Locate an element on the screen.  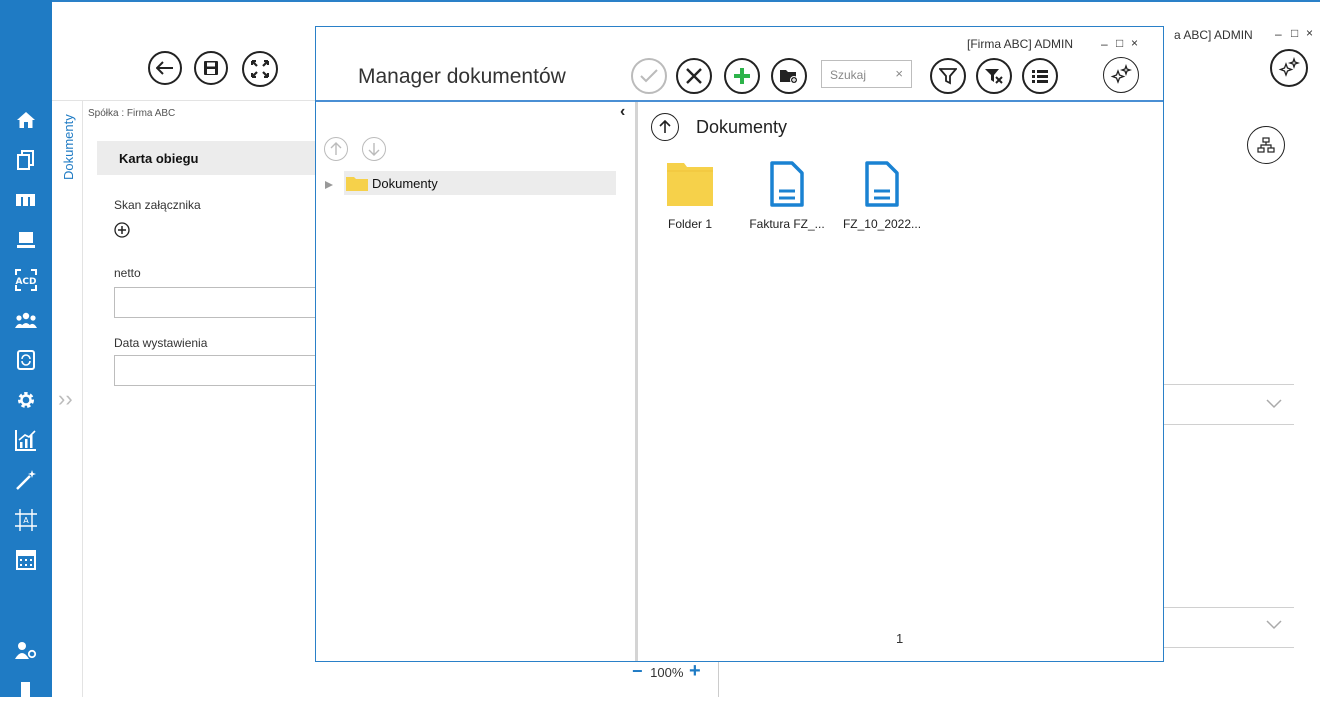
add-folder-button is located at coordinates (789, 76).